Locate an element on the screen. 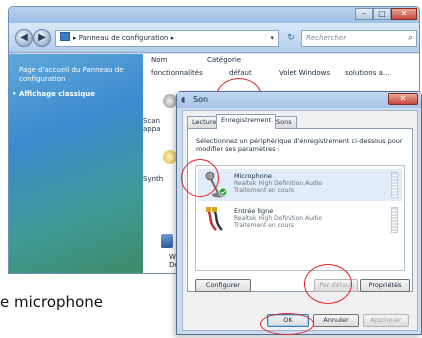 The image size is (422, 338). item-label: appa is located at coordinates (151, 129).